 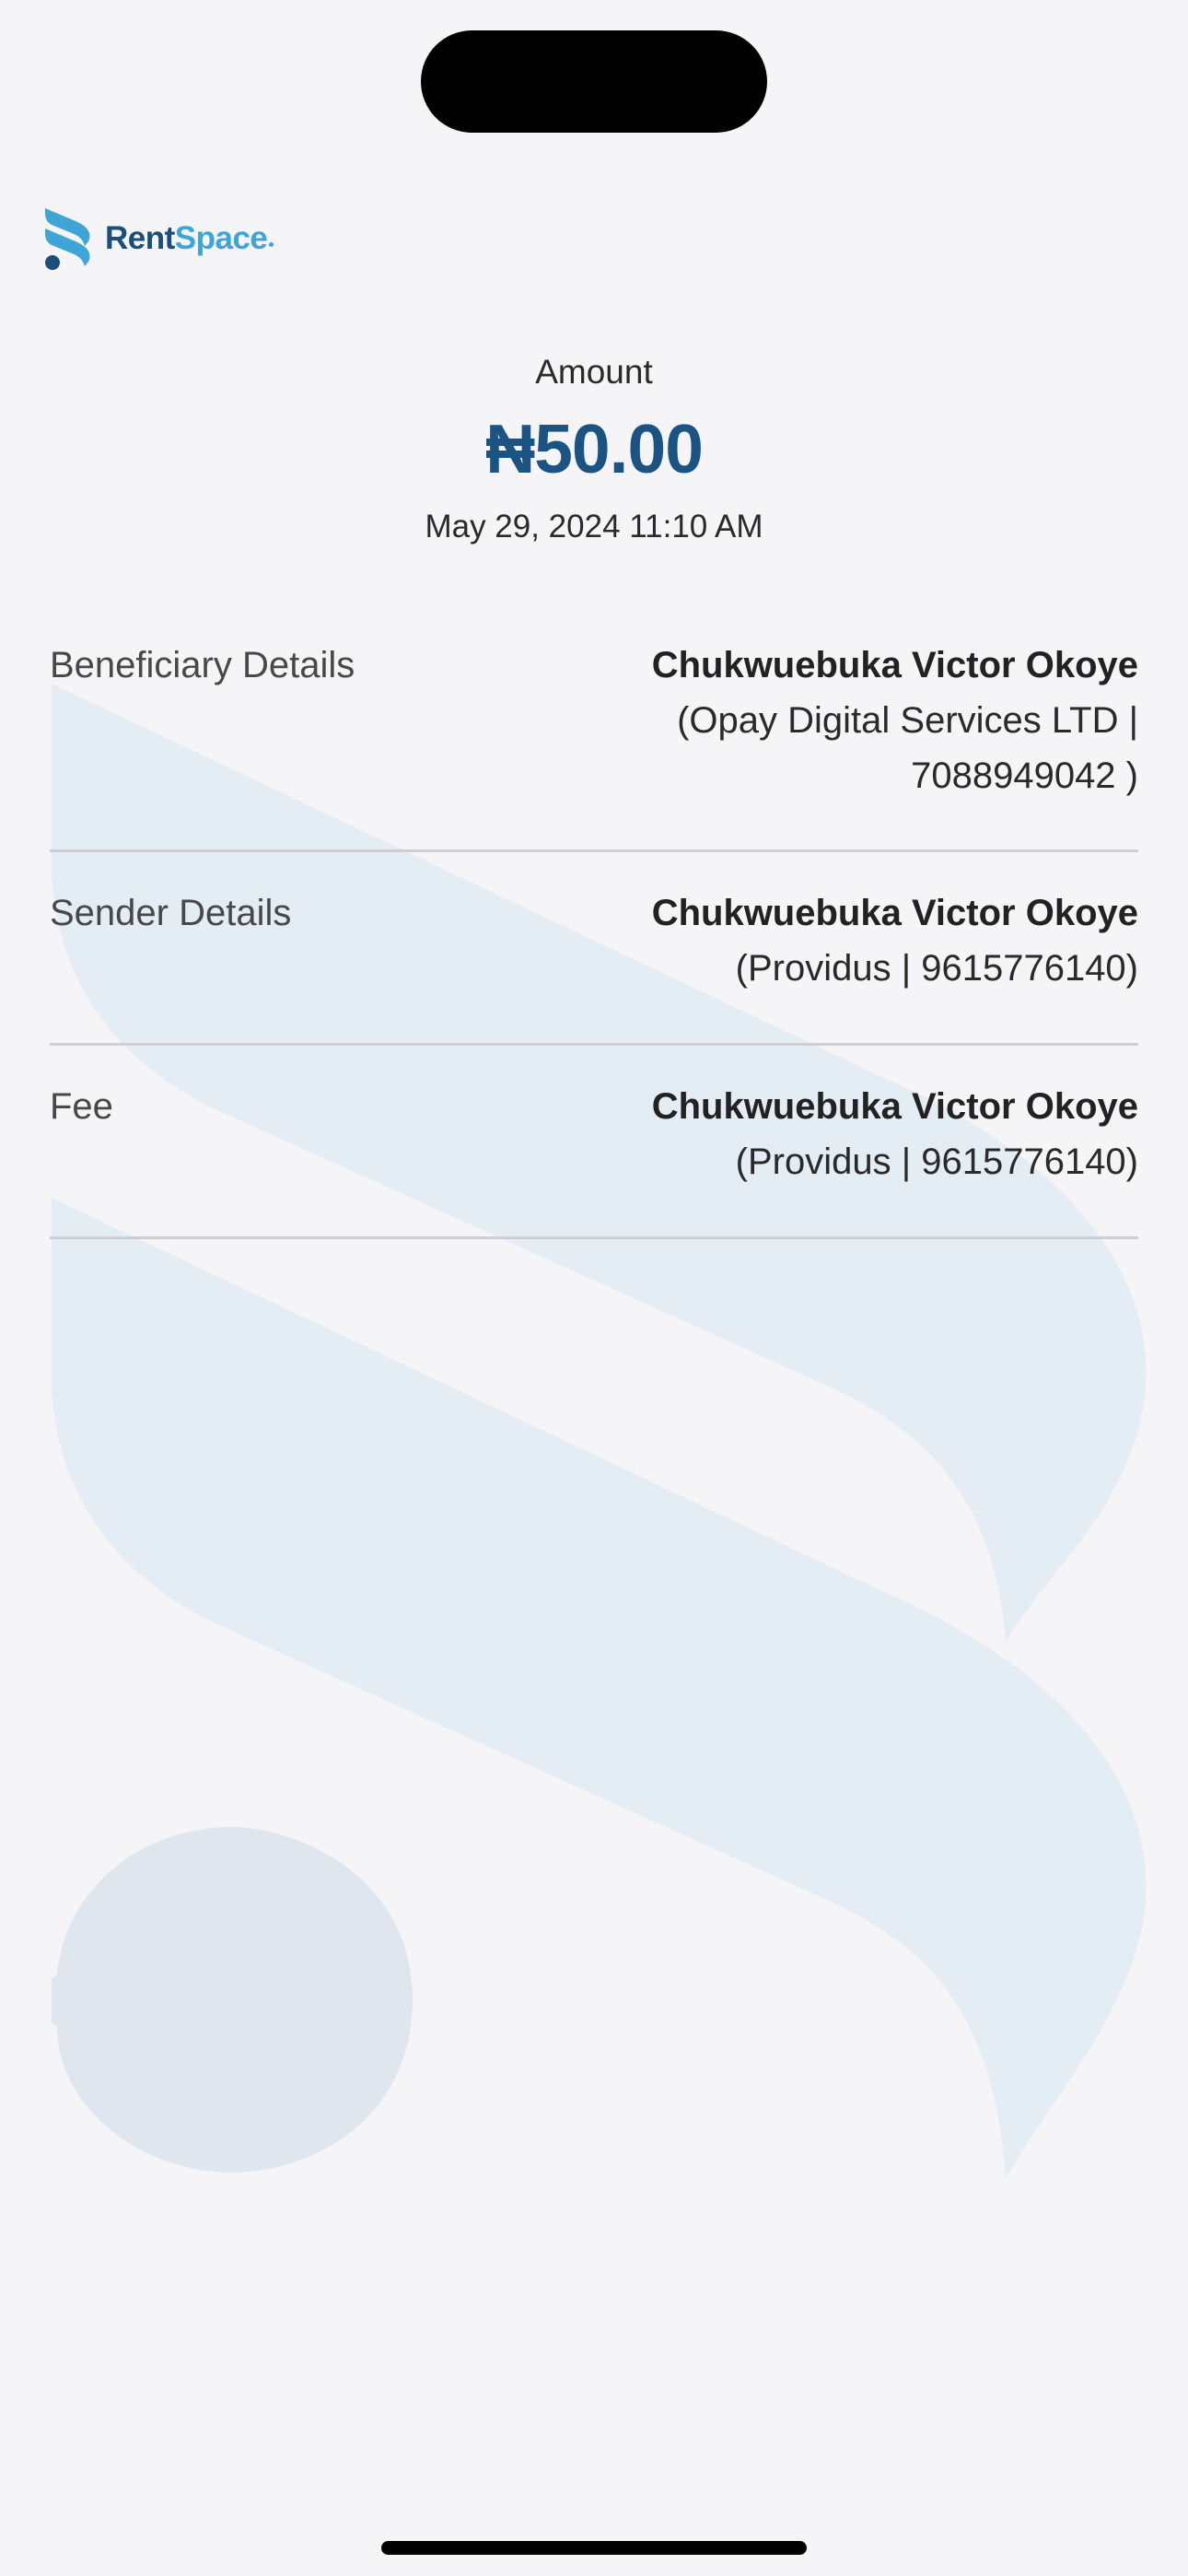 I want to click on home-indicator, so click(x=594, y=2548).